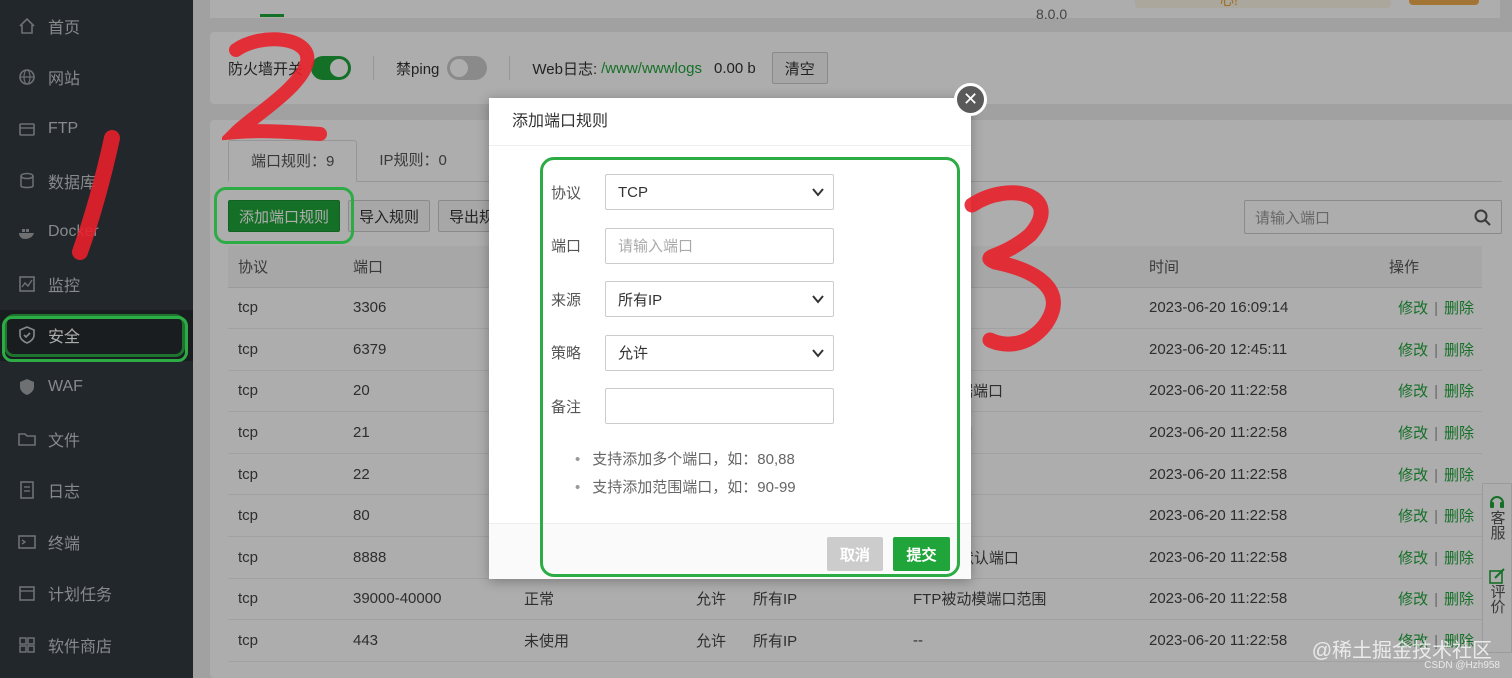  I want to click on protocol-row: 协议 TCP, so click(730, 192).